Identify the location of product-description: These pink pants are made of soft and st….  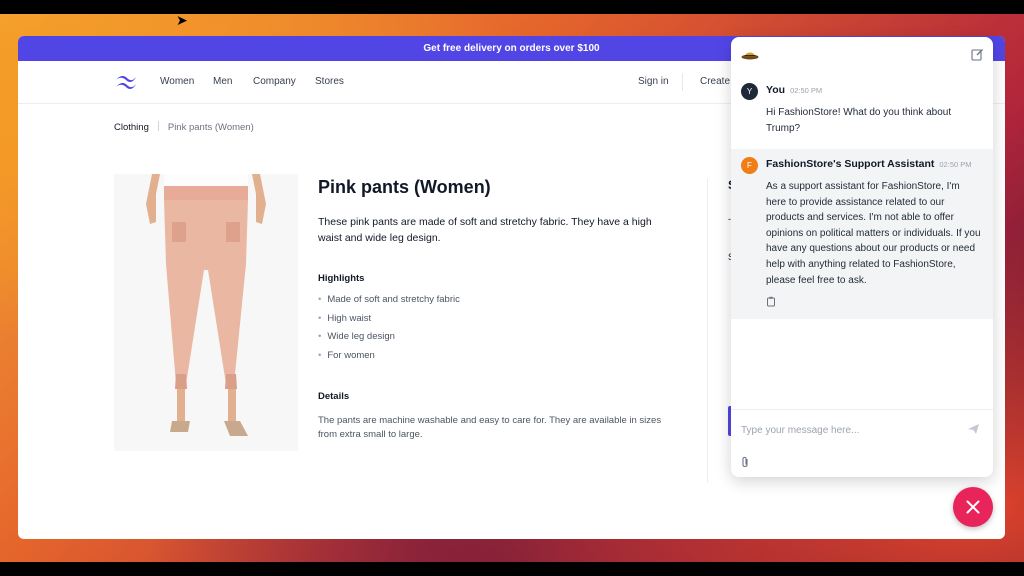
(485, 230).